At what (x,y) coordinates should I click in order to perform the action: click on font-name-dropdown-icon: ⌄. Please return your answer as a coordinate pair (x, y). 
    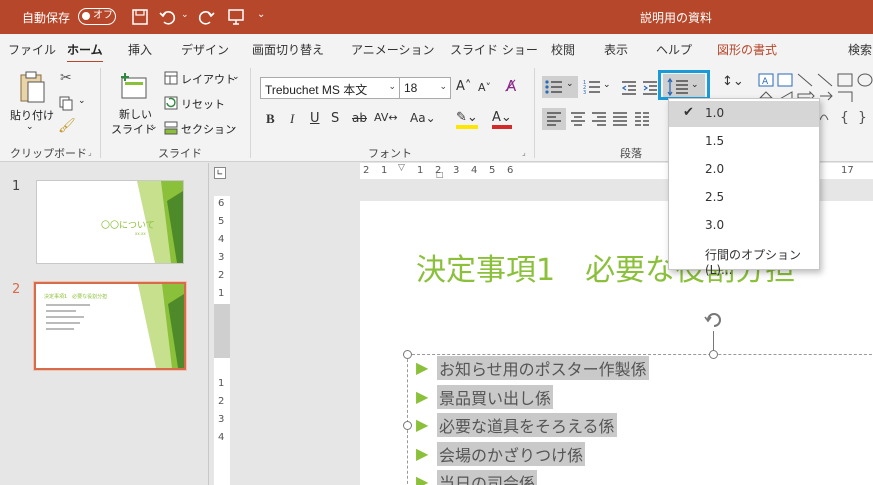
    Looking at the image, I should click on (392, 86).